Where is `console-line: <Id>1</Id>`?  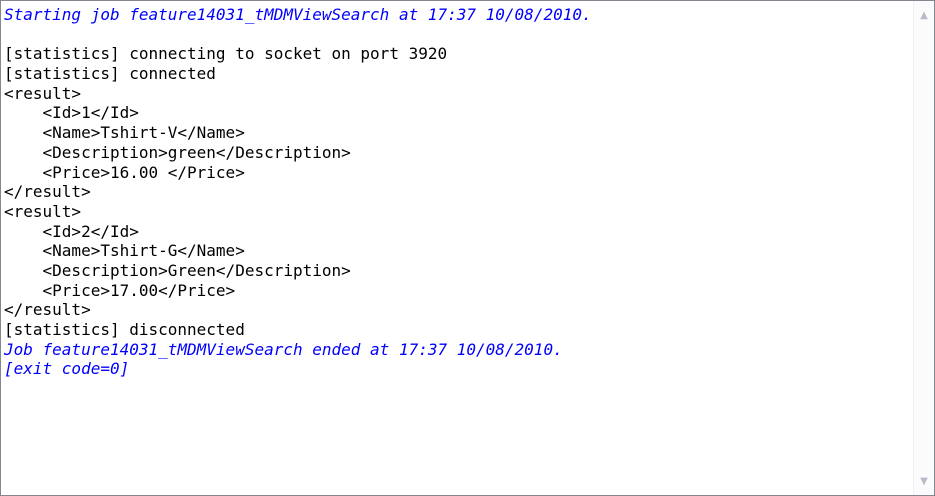
console-line: <Id>1</Id> is located at coordinates (71, 113).